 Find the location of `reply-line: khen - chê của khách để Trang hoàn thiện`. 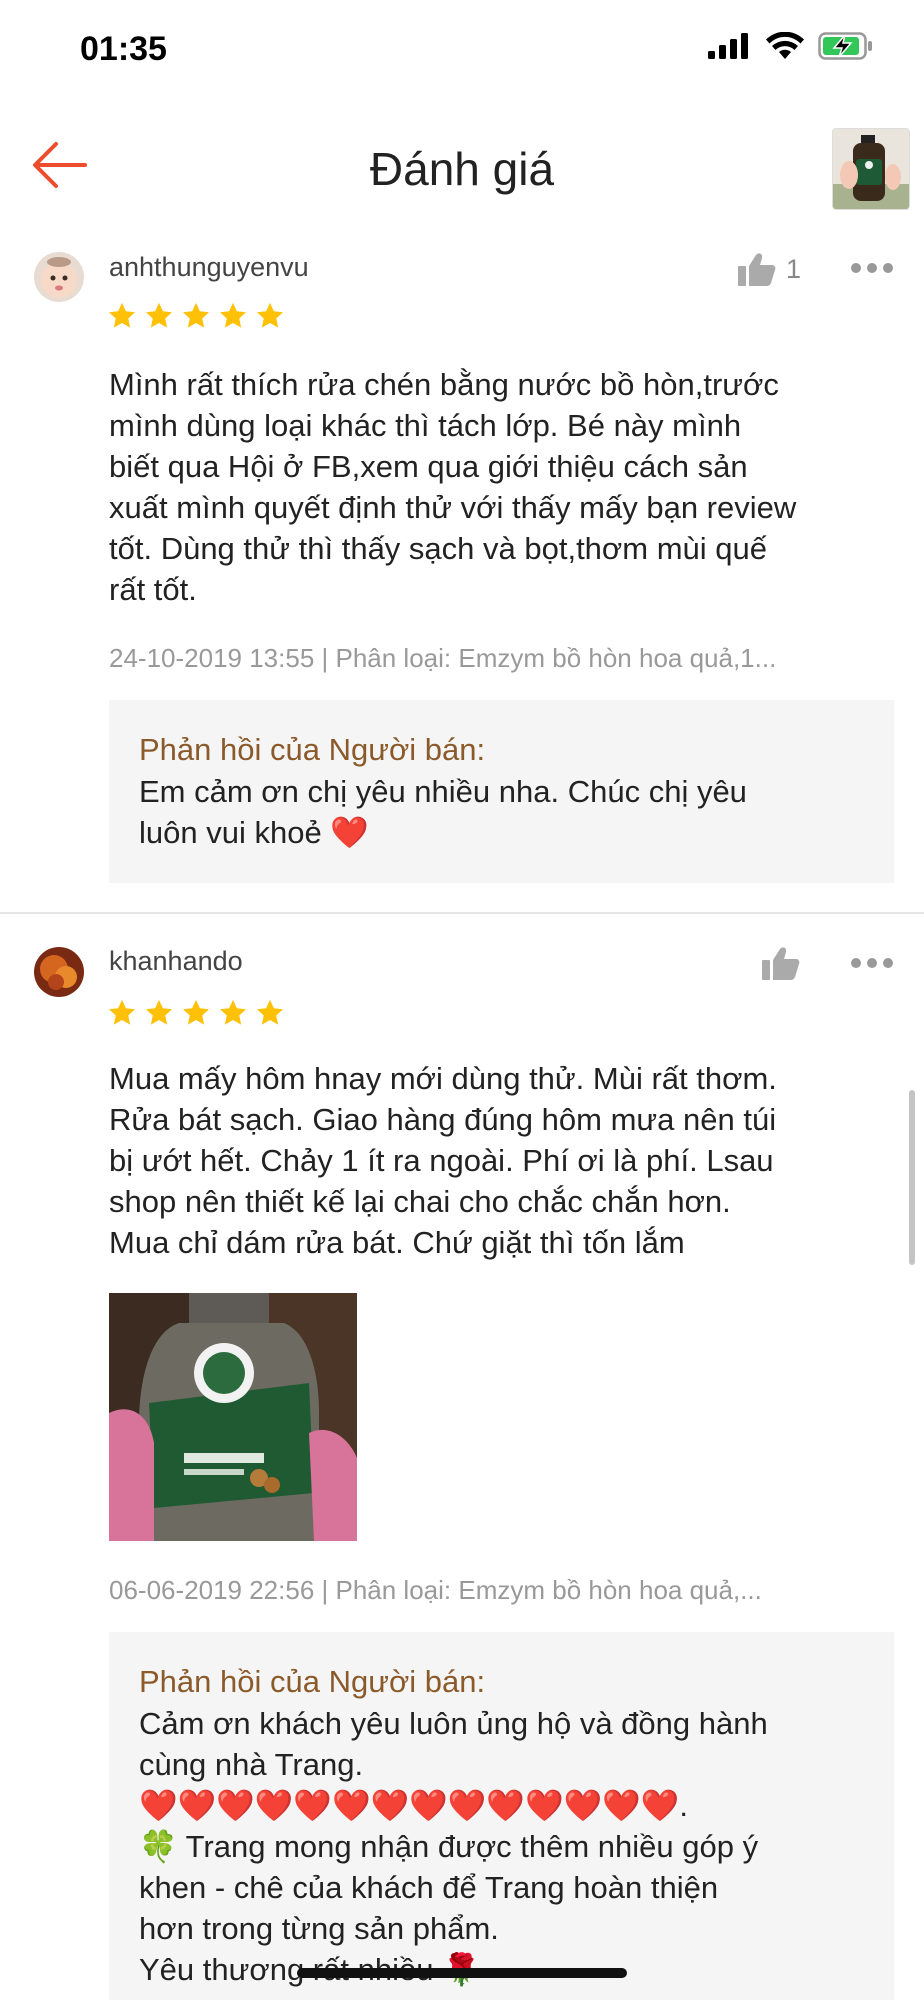

reply-line: khen - chê của khách để Trang hoàn thiện is located at coordinates (429, 1887).